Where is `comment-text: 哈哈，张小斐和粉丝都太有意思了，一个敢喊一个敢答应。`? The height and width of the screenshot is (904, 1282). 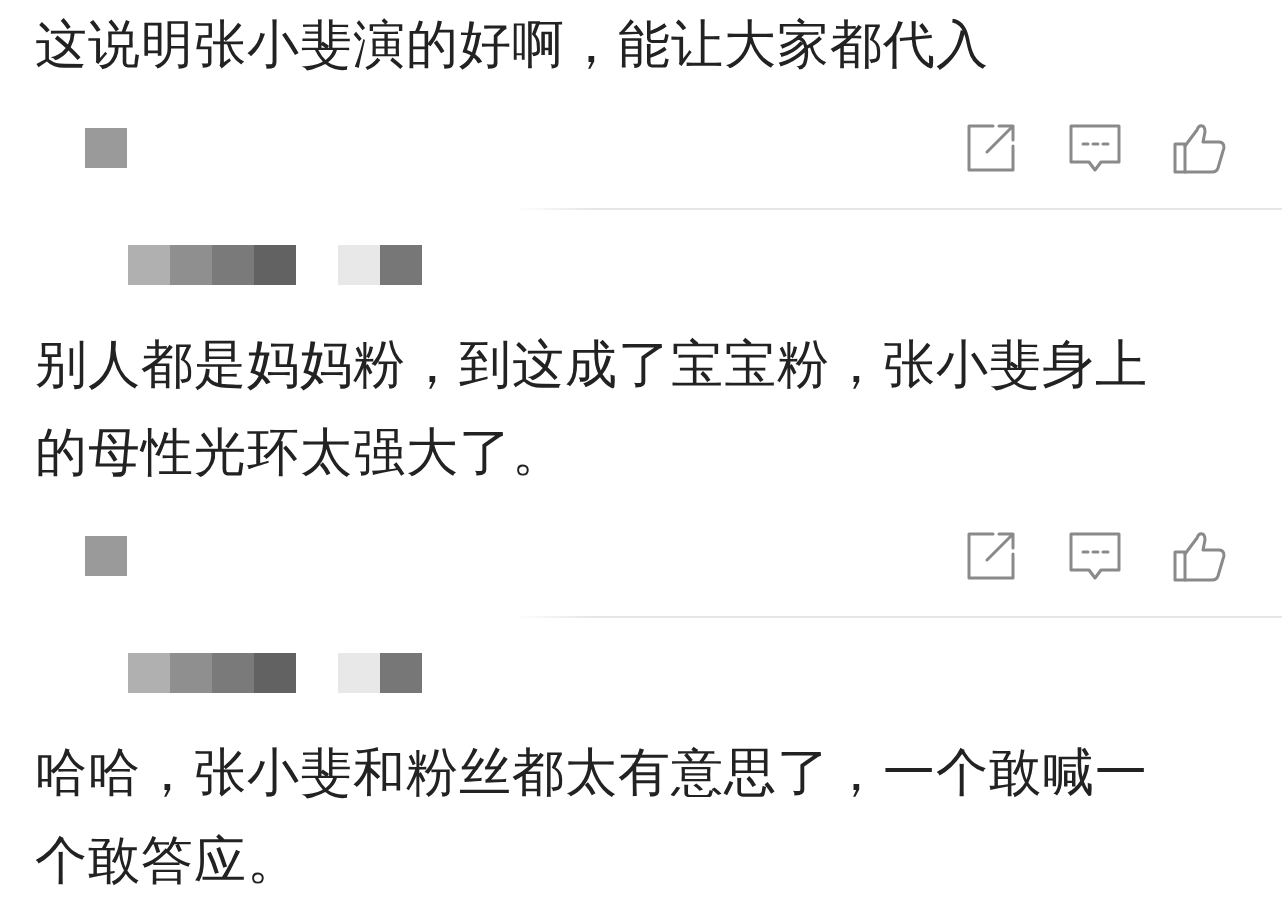
comment-text: 哈哈，张小斐和粉丝都太有意思了，一个敢喊一个敢答应。 is located at coordinates (592, 816).